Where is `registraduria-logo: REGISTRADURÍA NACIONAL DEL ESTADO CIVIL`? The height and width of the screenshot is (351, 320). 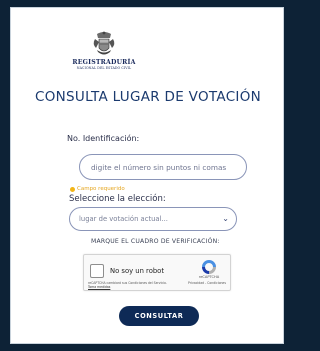
registraduria-logo: REGISTRADURÍA NACIONAL DEL ESTADO CIVIL is located at coordinates (104, 52).